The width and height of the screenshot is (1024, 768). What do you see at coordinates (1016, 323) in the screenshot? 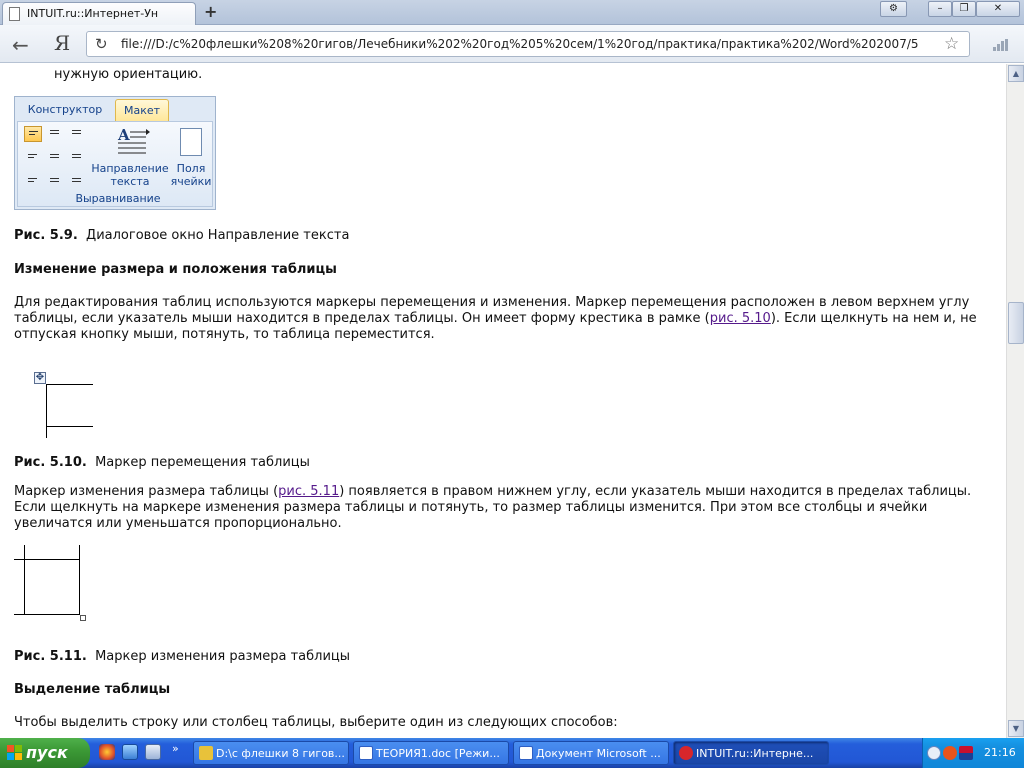
I see `scrollbar-thumb` at bounding box center [1016, 323].